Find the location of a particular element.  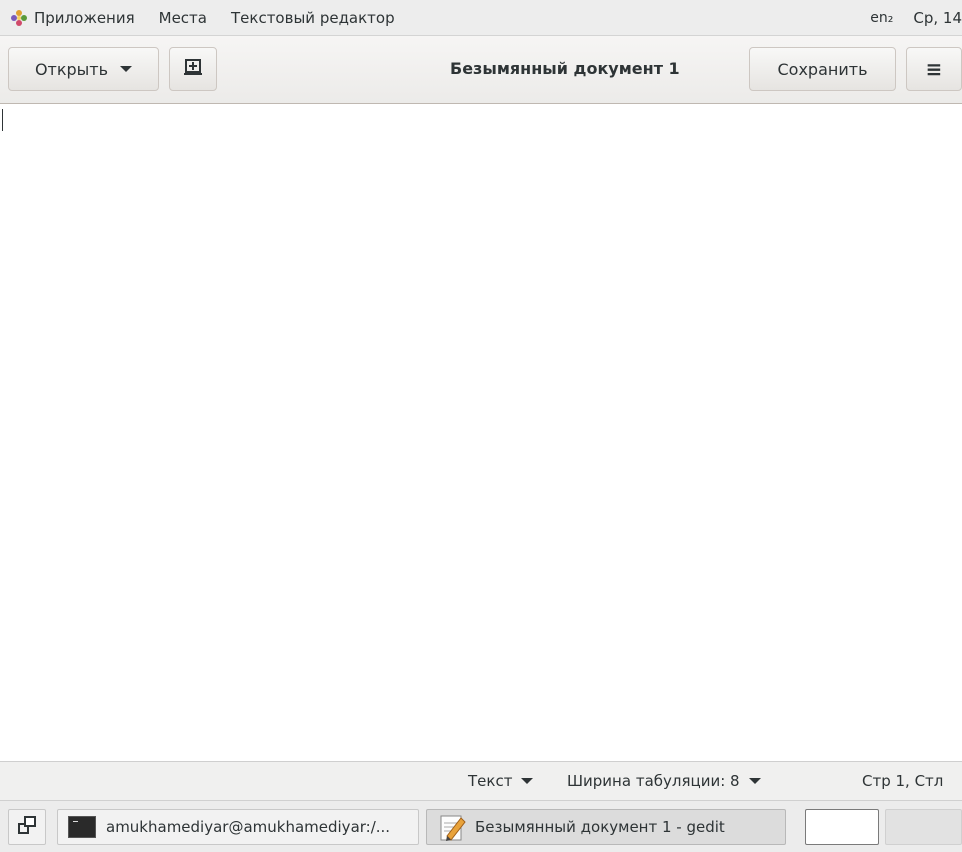

app-menu: Текстовый редактор is located at coordinates (313, 18).